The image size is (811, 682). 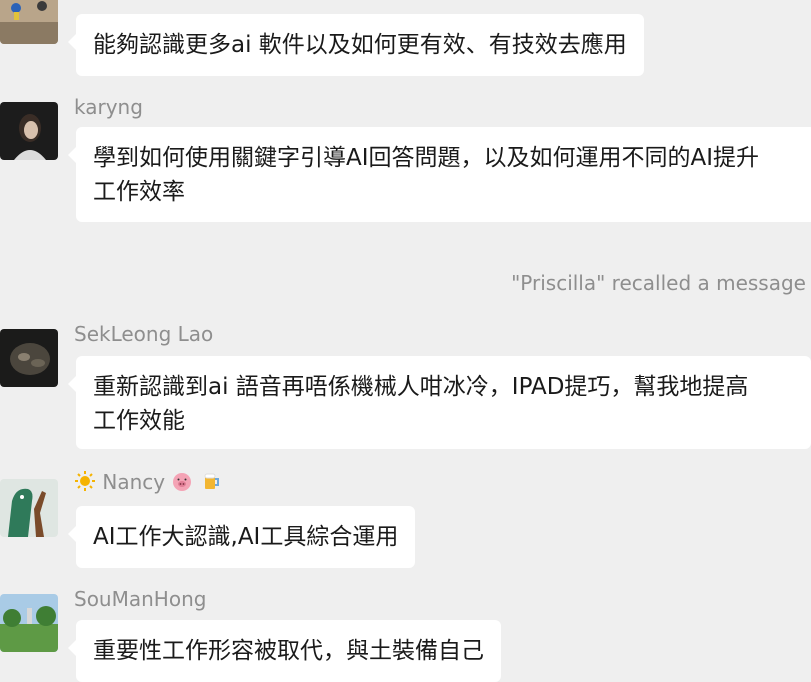 I want to click on message-text: 能夠認識更多ai 軟件以及如何更有效、有技效去應用, so click(x=360, y=45).